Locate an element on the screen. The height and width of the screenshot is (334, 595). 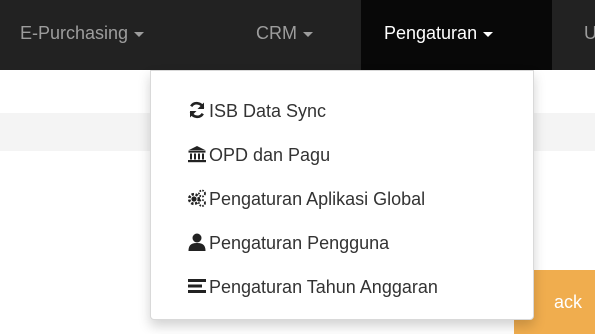
nav-item-label: U is located at coordinates (589, 33).